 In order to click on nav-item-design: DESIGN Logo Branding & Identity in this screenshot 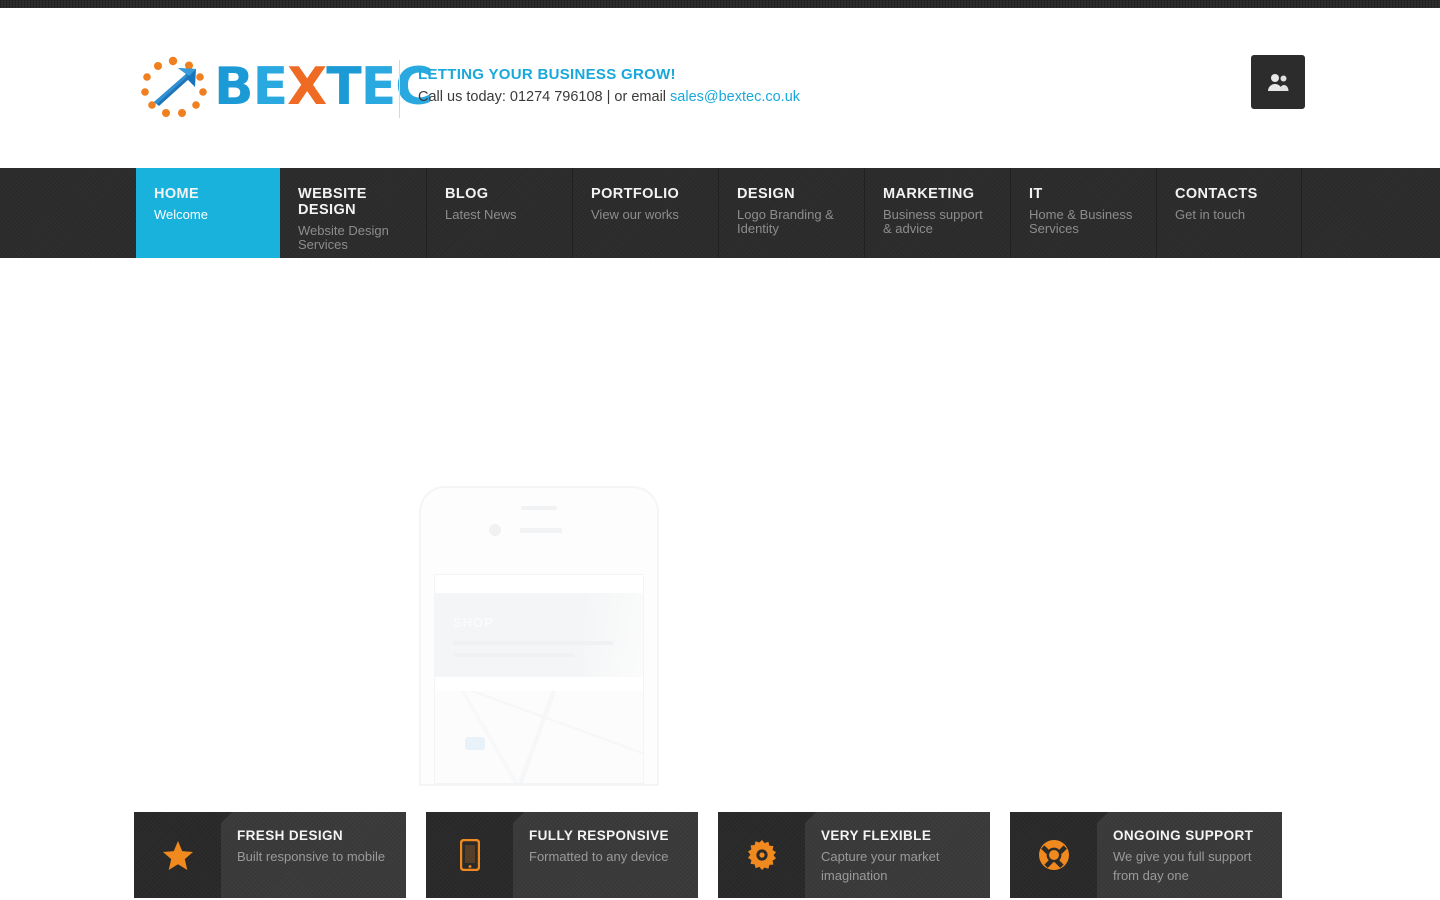, I will do `click(792, 213)`.